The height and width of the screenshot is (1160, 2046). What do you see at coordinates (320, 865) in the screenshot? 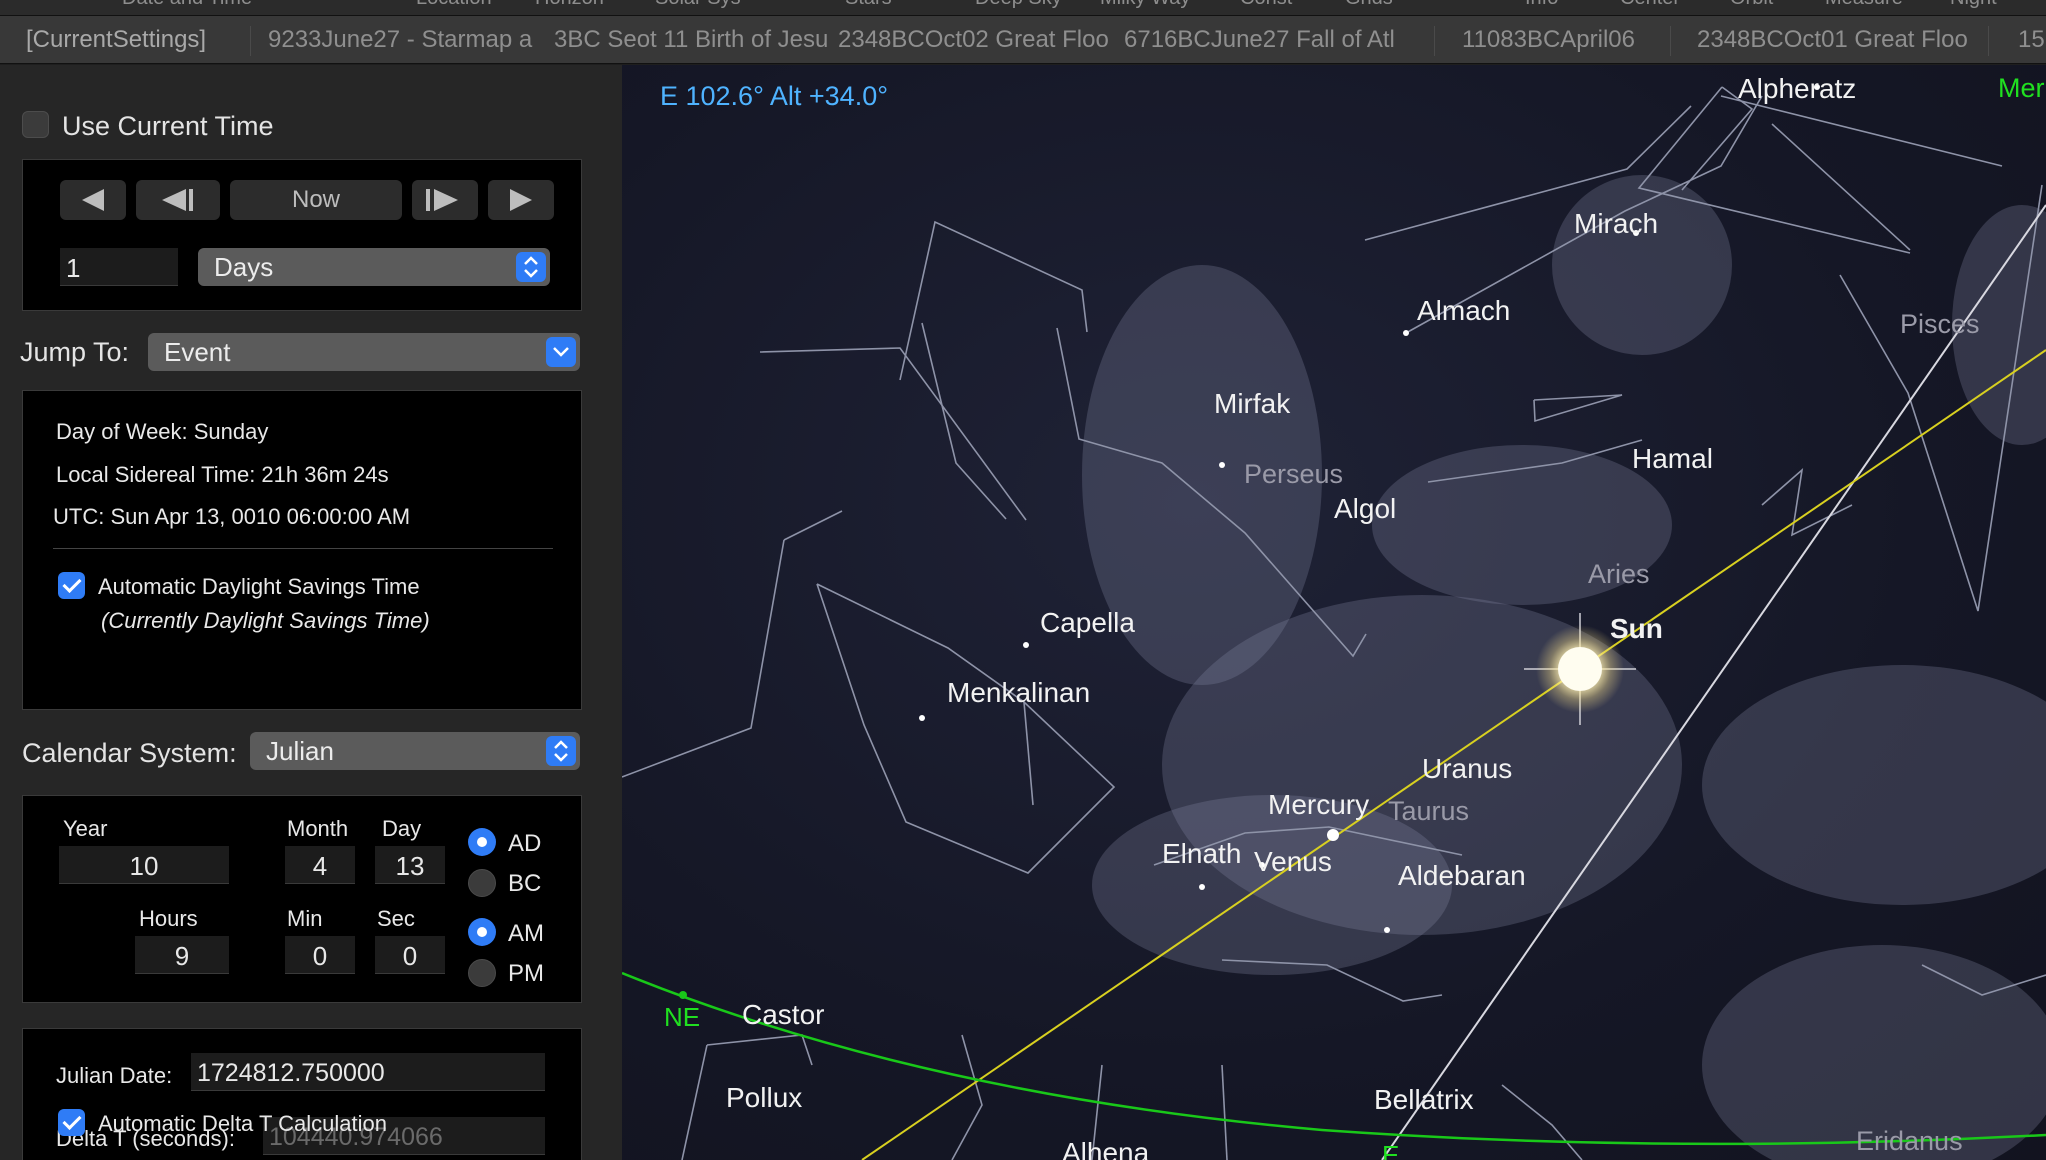
I see `month-input: 4` at bounding box center [320, 865].